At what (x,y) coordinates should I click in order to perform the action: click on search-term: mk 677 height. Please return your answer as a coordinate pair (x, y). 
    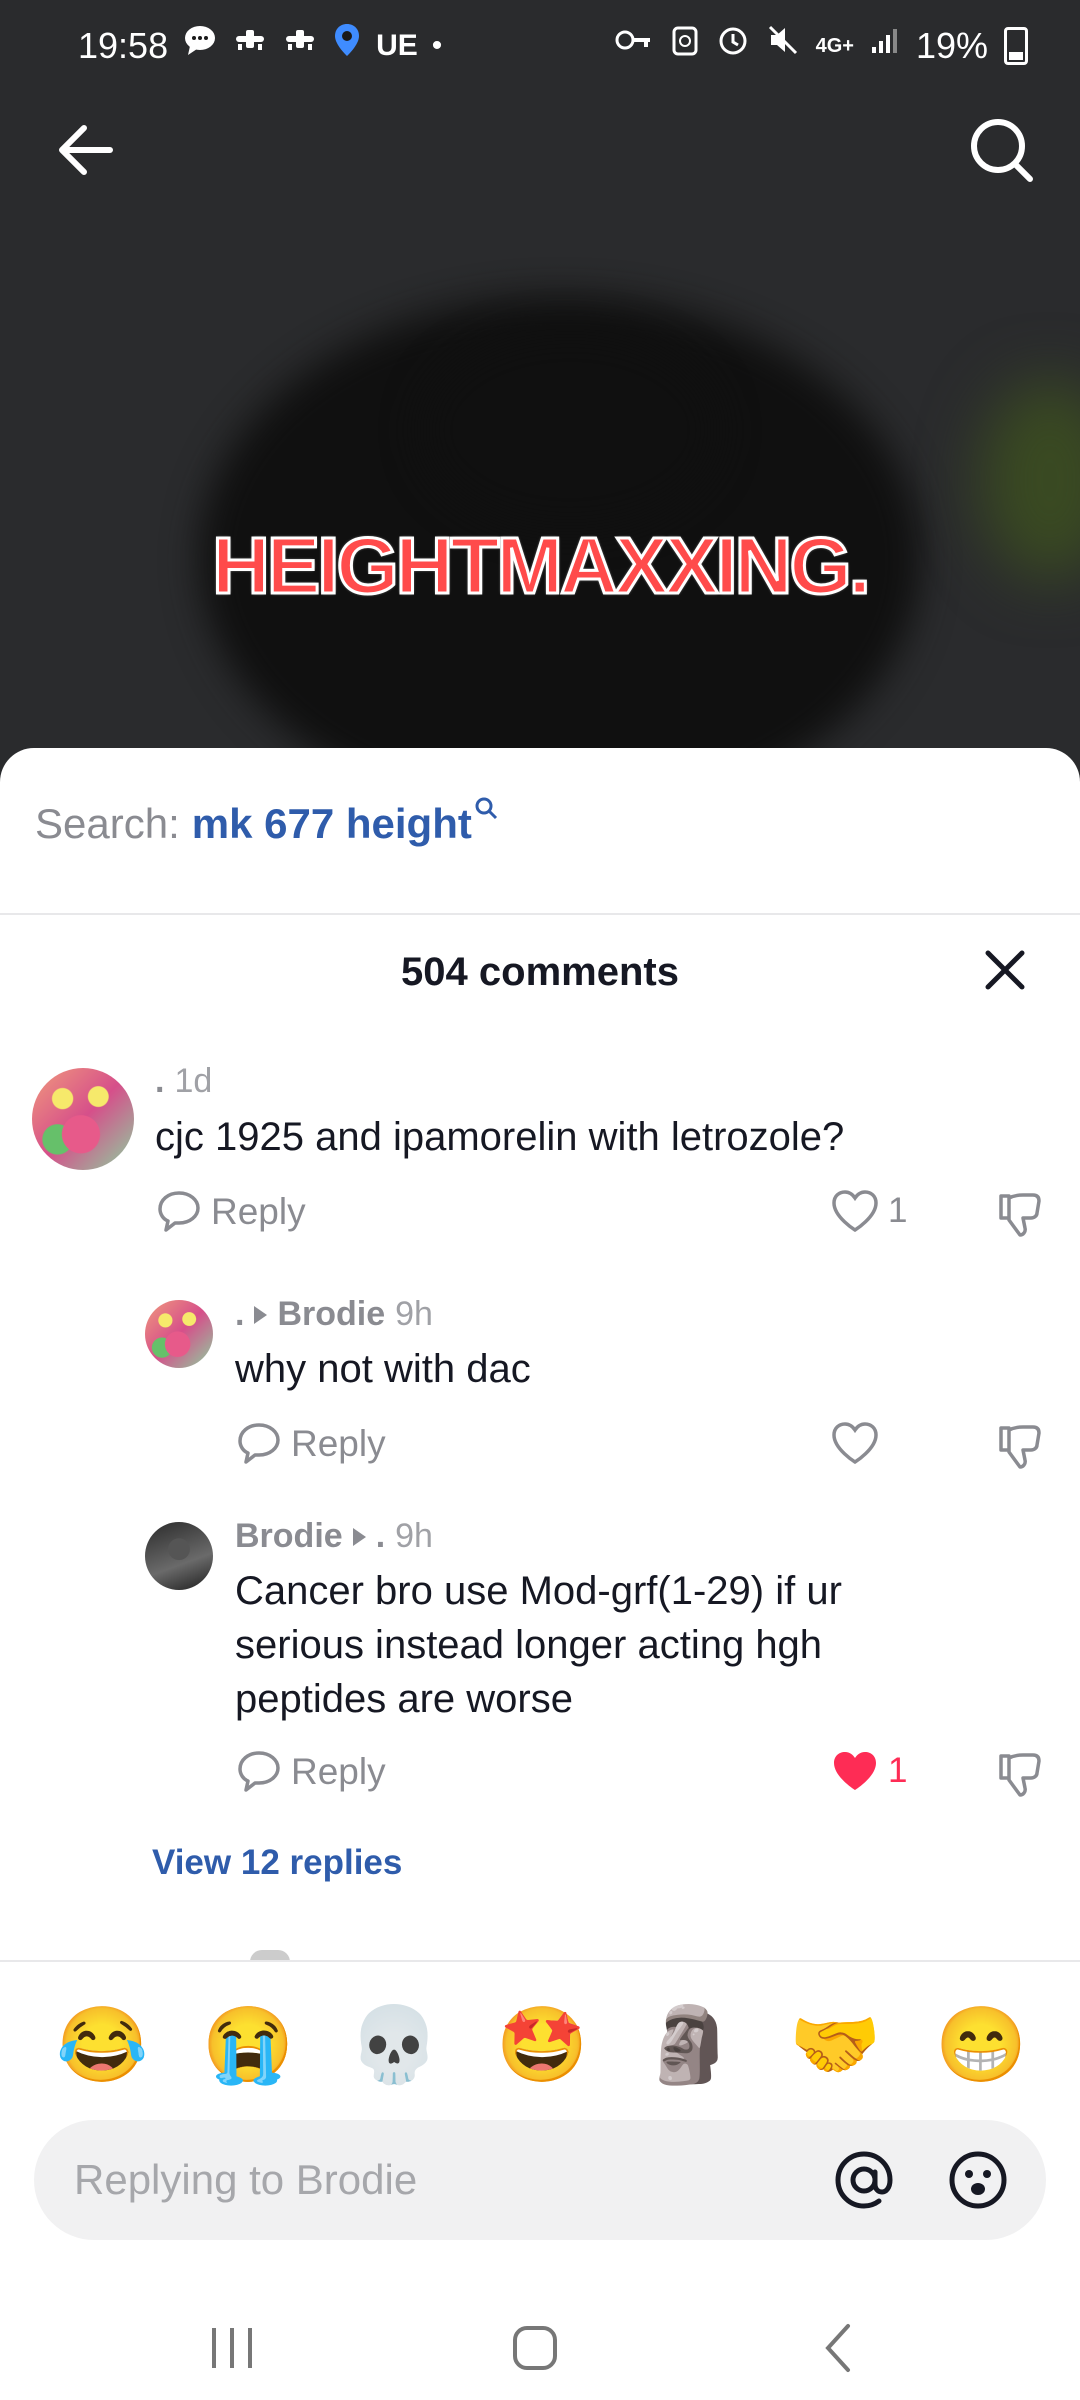
    Looking at the image, I should click on (332, 824).